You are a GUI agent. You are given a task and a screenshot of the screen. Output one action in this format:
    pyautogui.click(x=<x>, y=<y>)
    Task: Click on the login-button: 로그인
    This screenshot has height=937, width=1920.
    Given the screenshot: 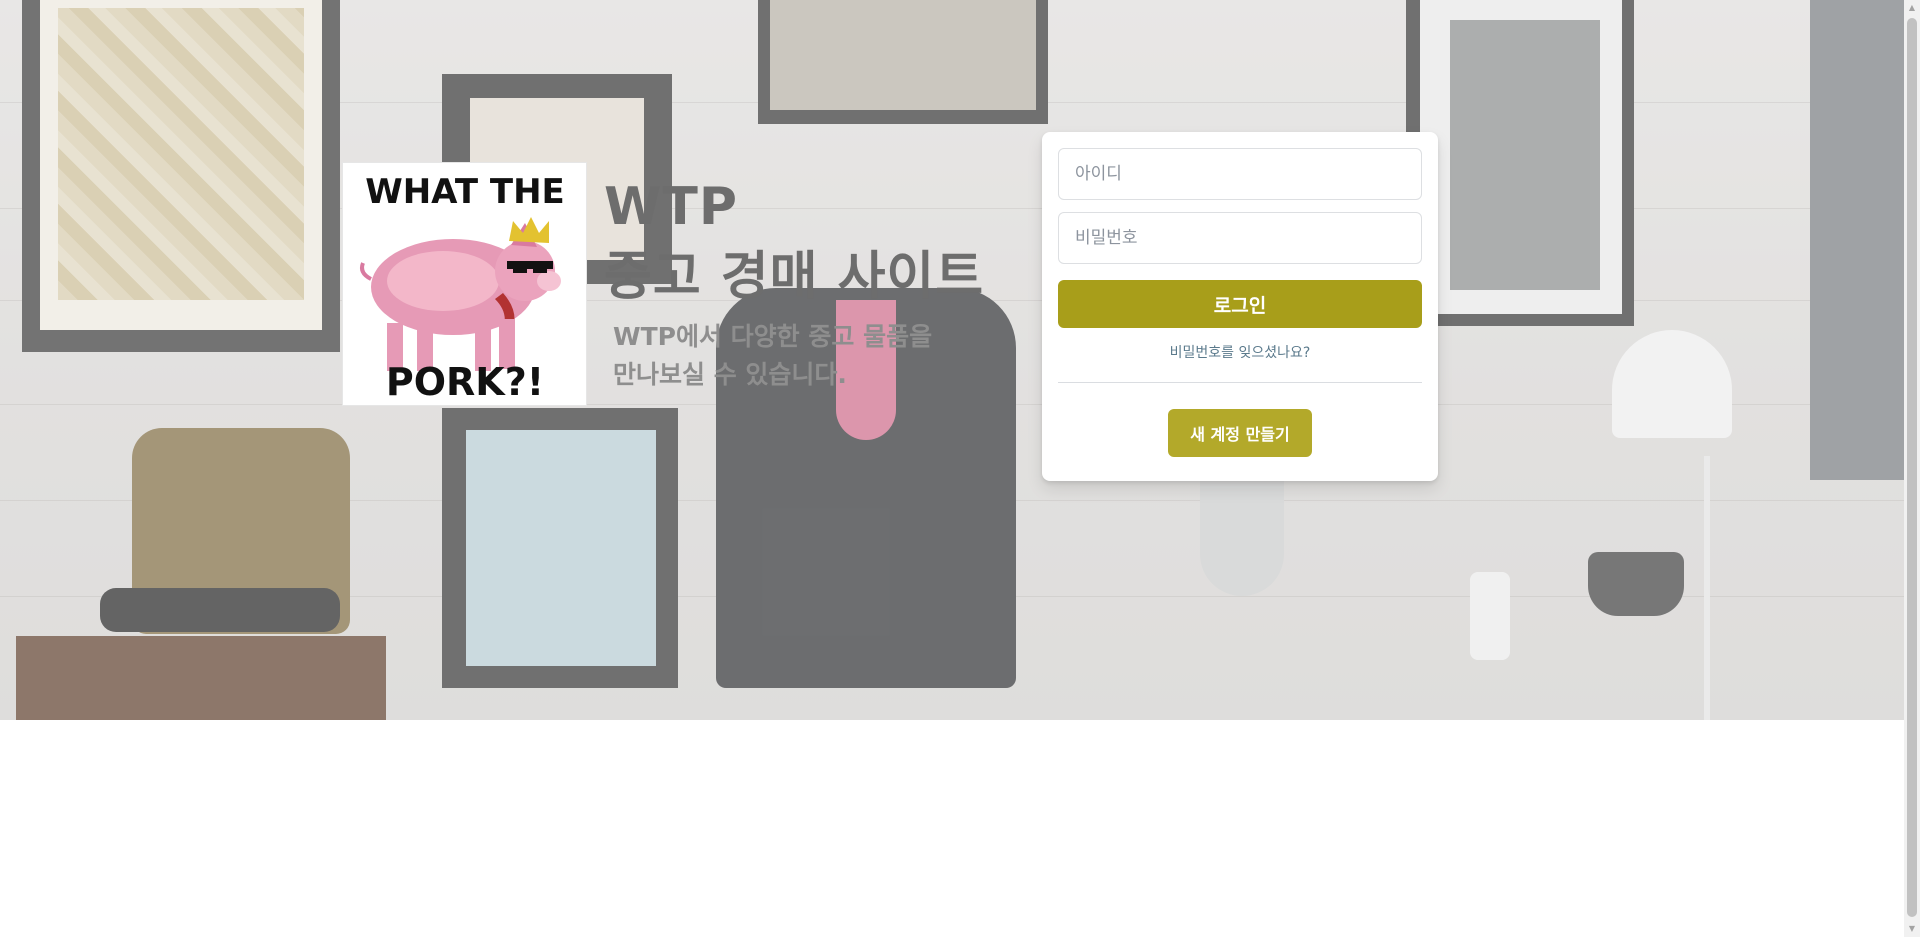 What is the action you would take?
    pyautogui.click(x=1240, y=304)
    